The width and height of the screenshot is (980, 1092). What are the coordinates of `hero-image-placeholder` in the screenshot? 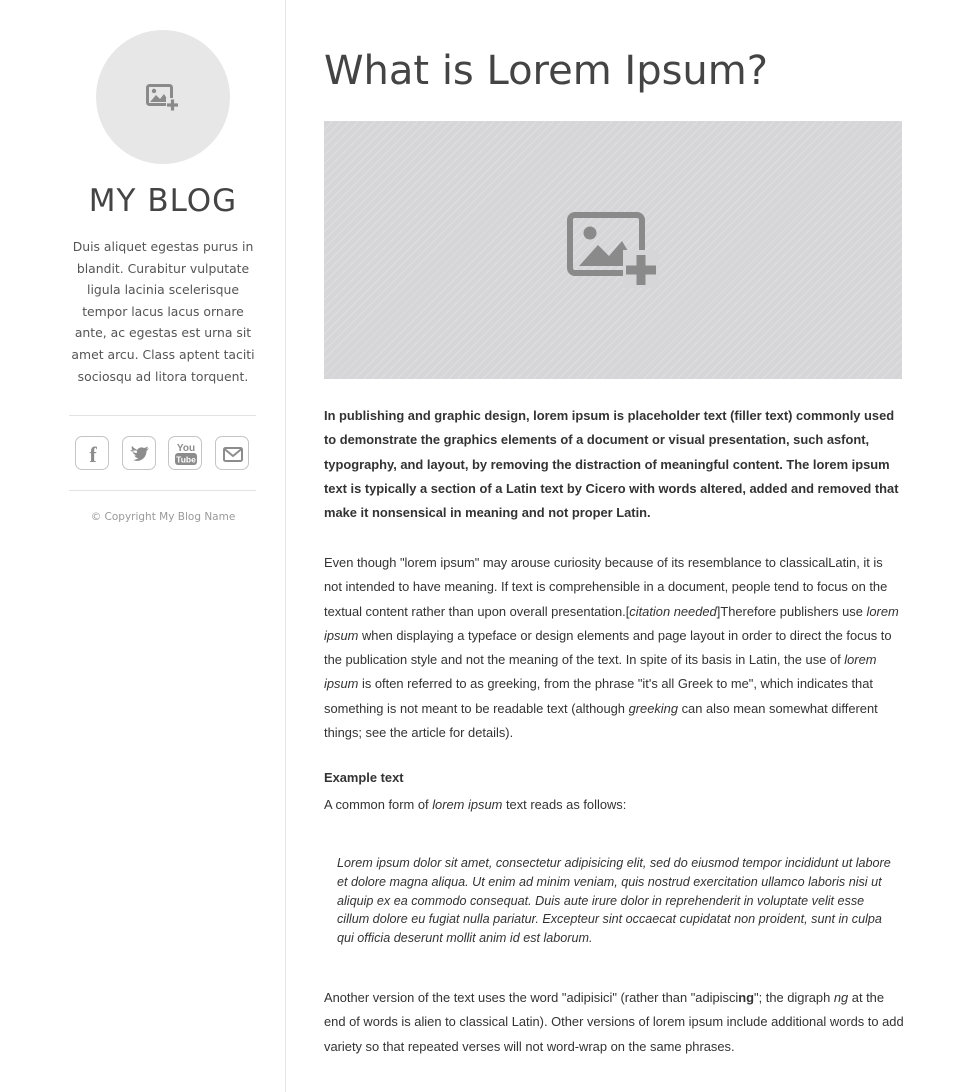 It's located at (613, 250).